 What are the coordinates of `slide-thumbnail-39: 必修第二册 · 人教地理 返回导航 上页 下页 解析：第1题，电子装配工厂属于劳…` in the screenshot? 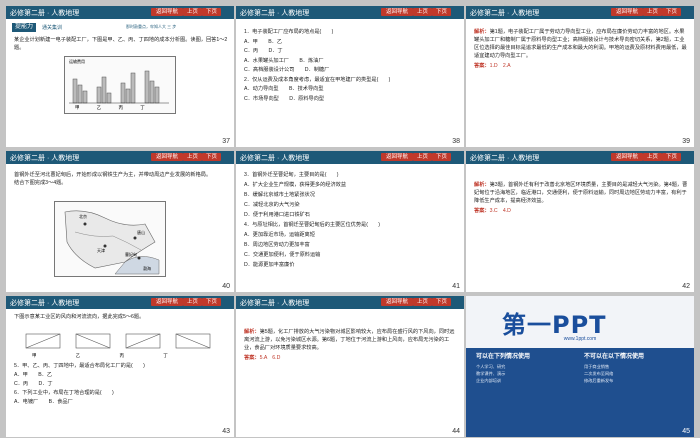 It's located at (580, 76).